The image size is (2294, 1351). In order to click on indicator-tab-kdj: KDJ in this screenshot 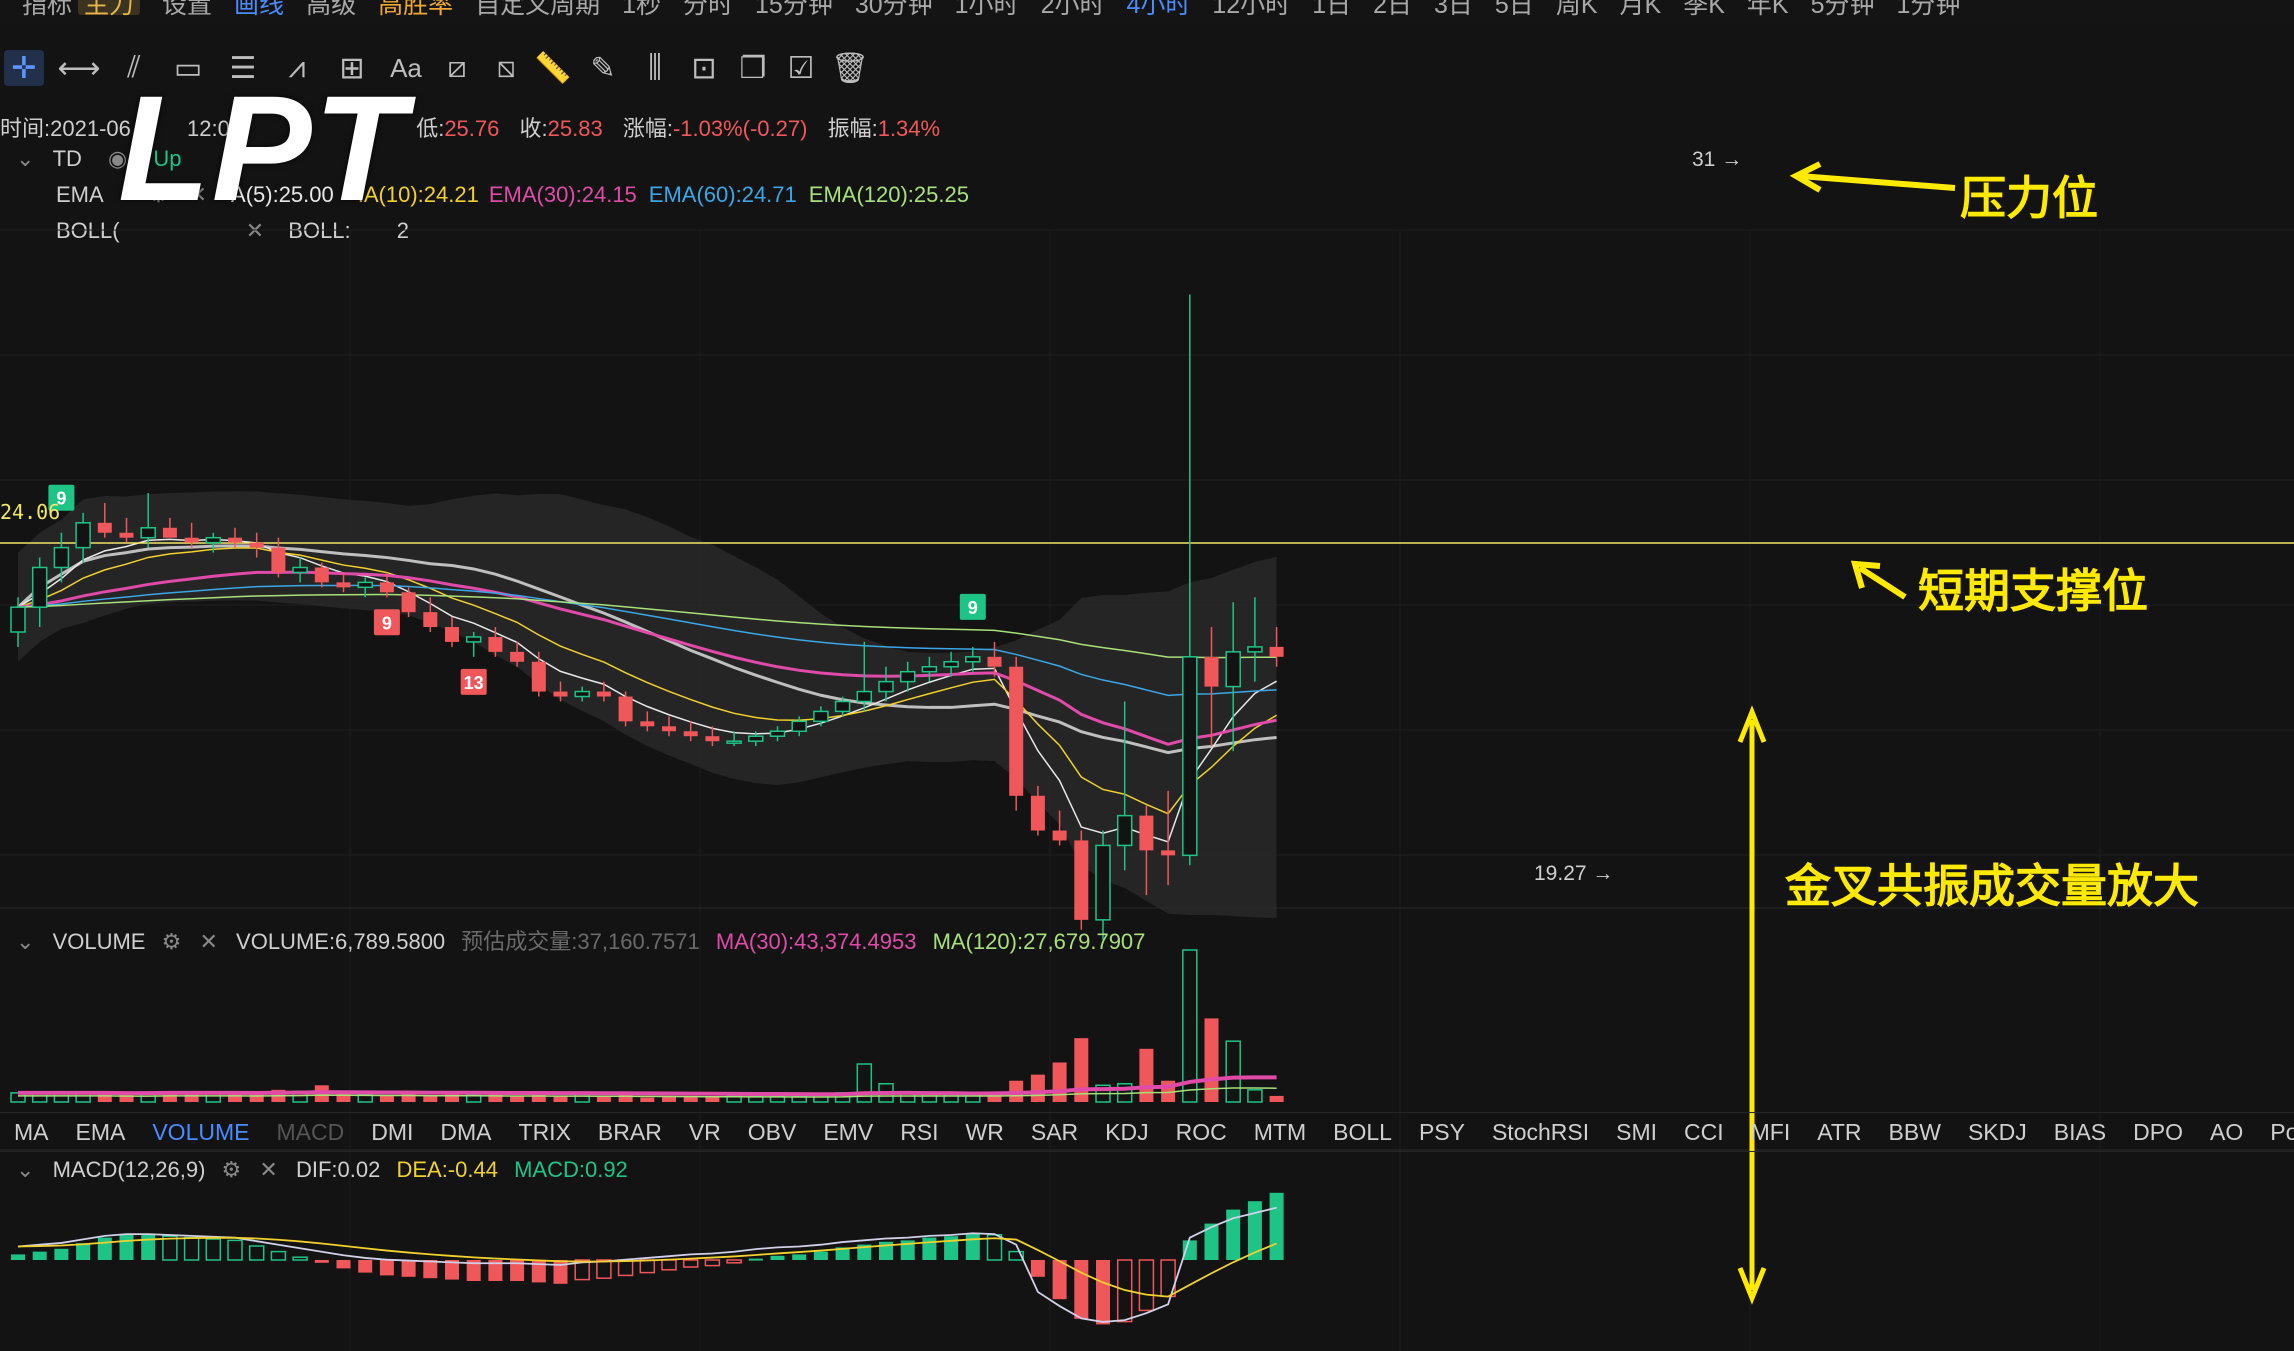, I will do `click(1126, 1132)`.